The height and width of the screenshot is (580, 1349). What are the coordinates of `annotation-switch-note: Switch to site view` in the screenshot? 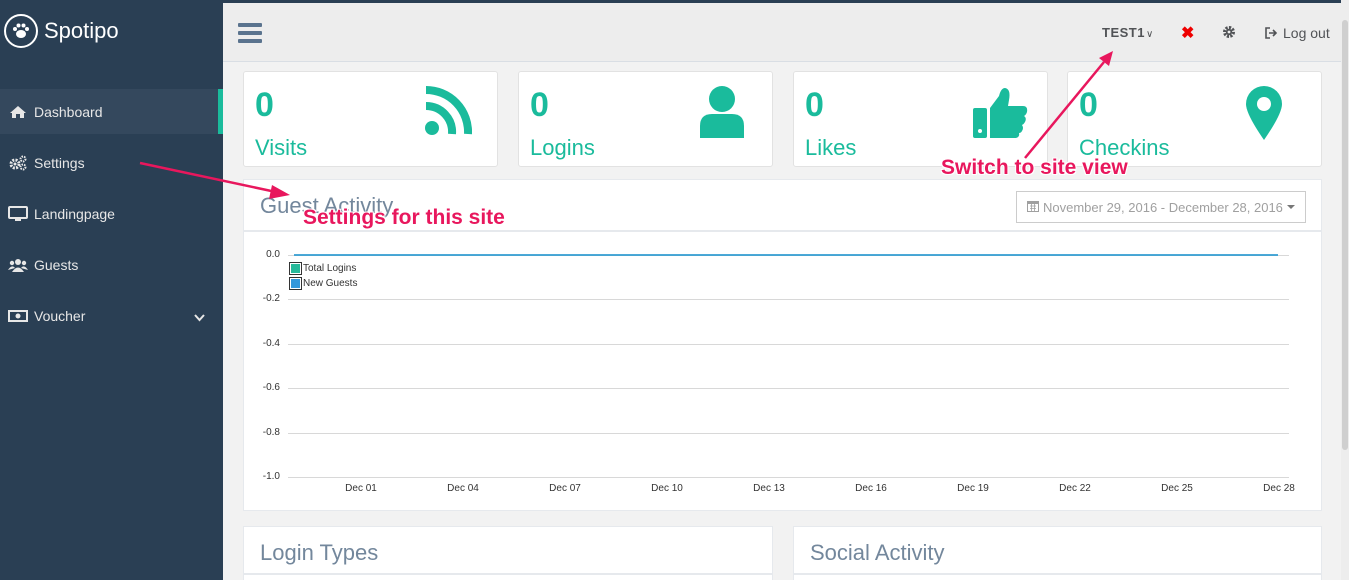 It's located at (1034, 167).